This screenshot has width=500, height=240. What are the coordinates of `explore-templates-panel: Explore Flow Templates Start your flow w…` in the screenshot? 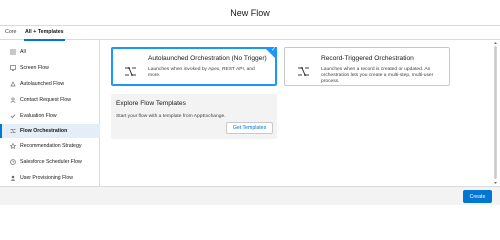 It's located at (194, 116).